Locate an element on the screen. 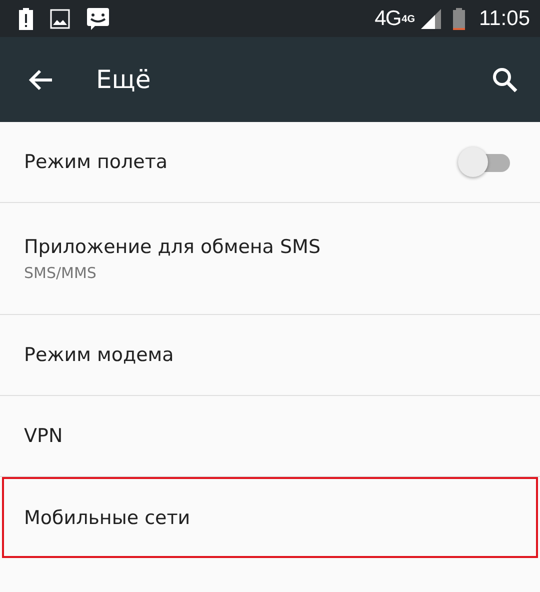 This screenshot has height=592, width=540. clock: 11:05 is located at coordinates (504, 18).